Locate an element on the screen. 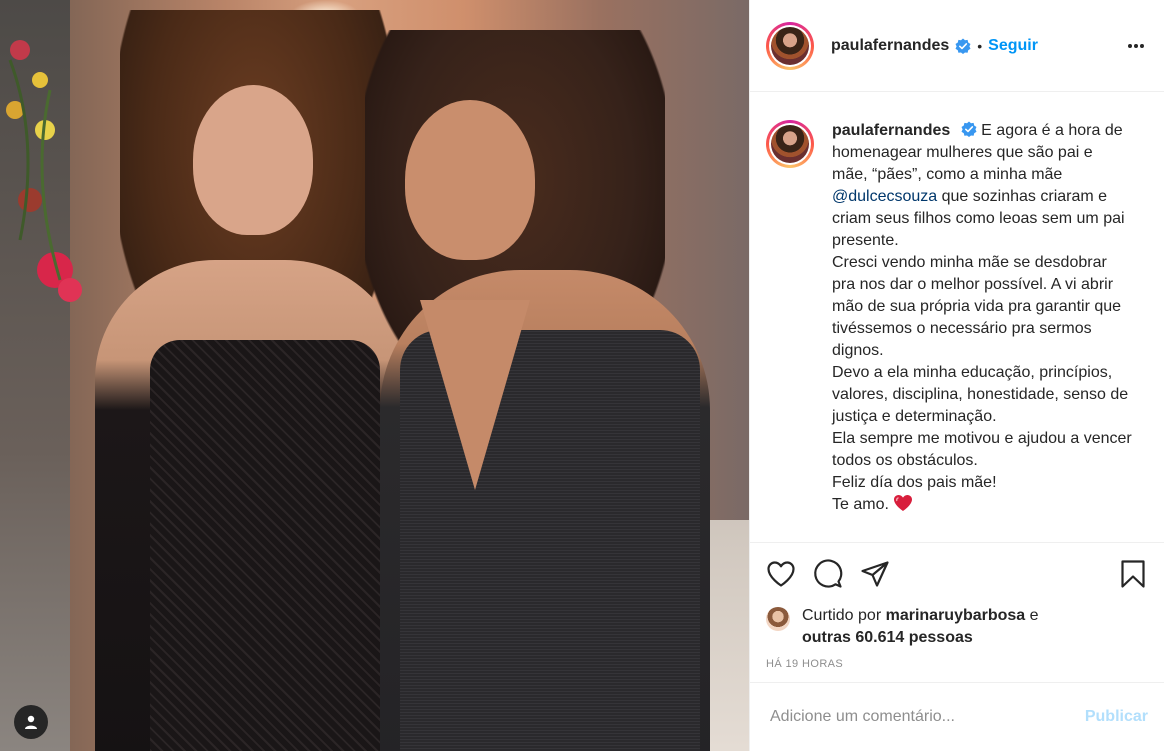  profile-avatar is located at coordinates (790, 45).